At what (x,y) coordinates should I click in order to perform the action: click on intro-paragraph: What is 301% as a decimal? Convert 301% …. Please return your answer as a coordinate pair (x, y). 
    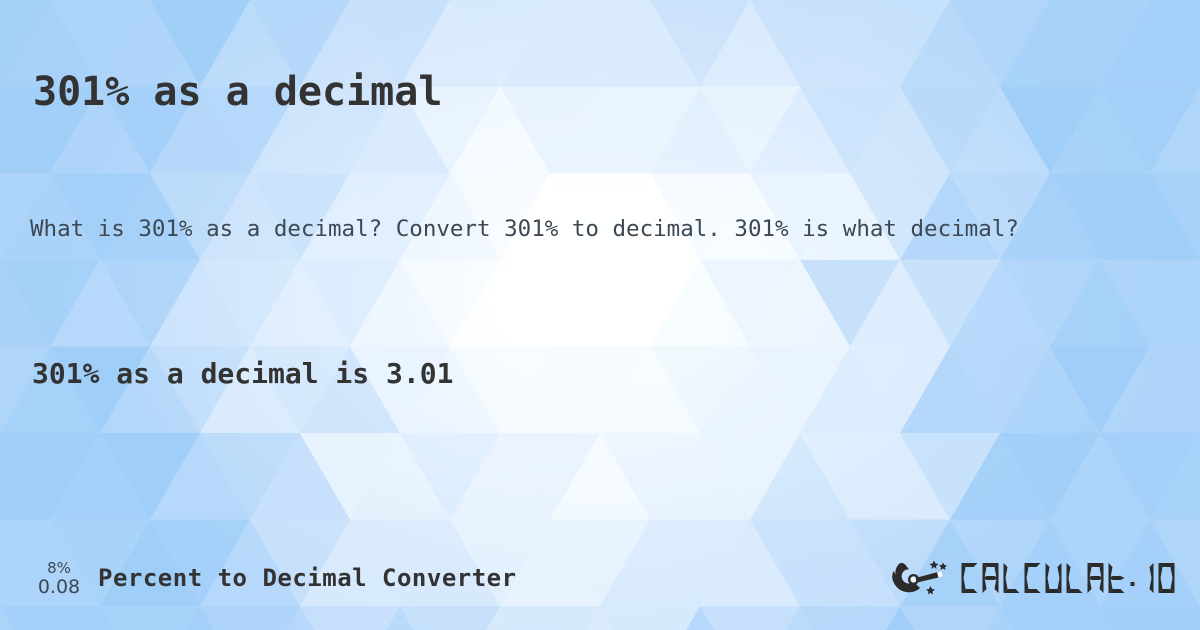
    Looking at the image, I should click on (524, 228).